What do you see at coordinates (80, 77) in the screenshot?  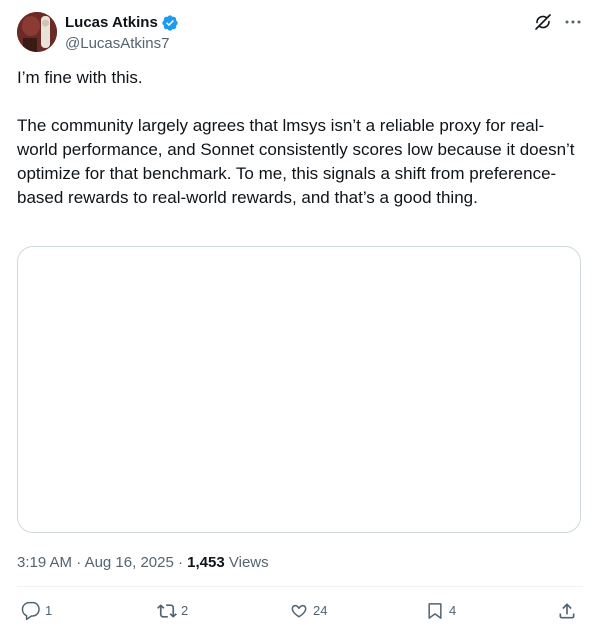 I see `tweet-paragraph-1: I’m fine with this.` at bounding box center [80, 77].